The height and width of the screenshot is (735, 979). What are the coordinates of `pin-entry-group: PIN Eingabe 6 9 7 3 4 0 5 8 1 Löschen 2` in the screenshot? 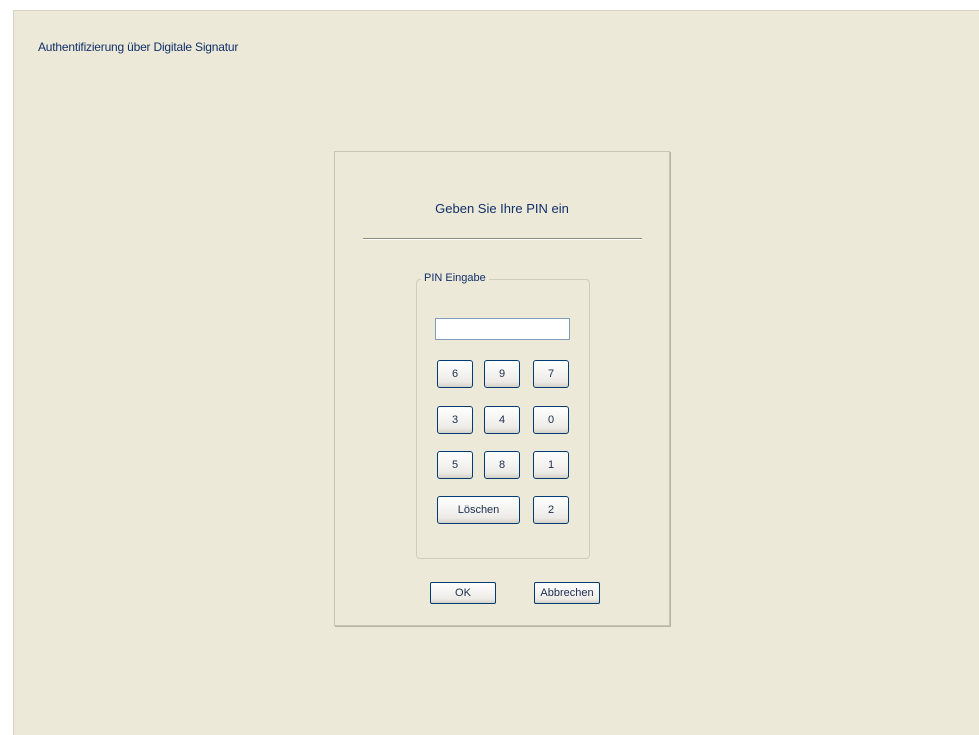 It's located at (503, 415).